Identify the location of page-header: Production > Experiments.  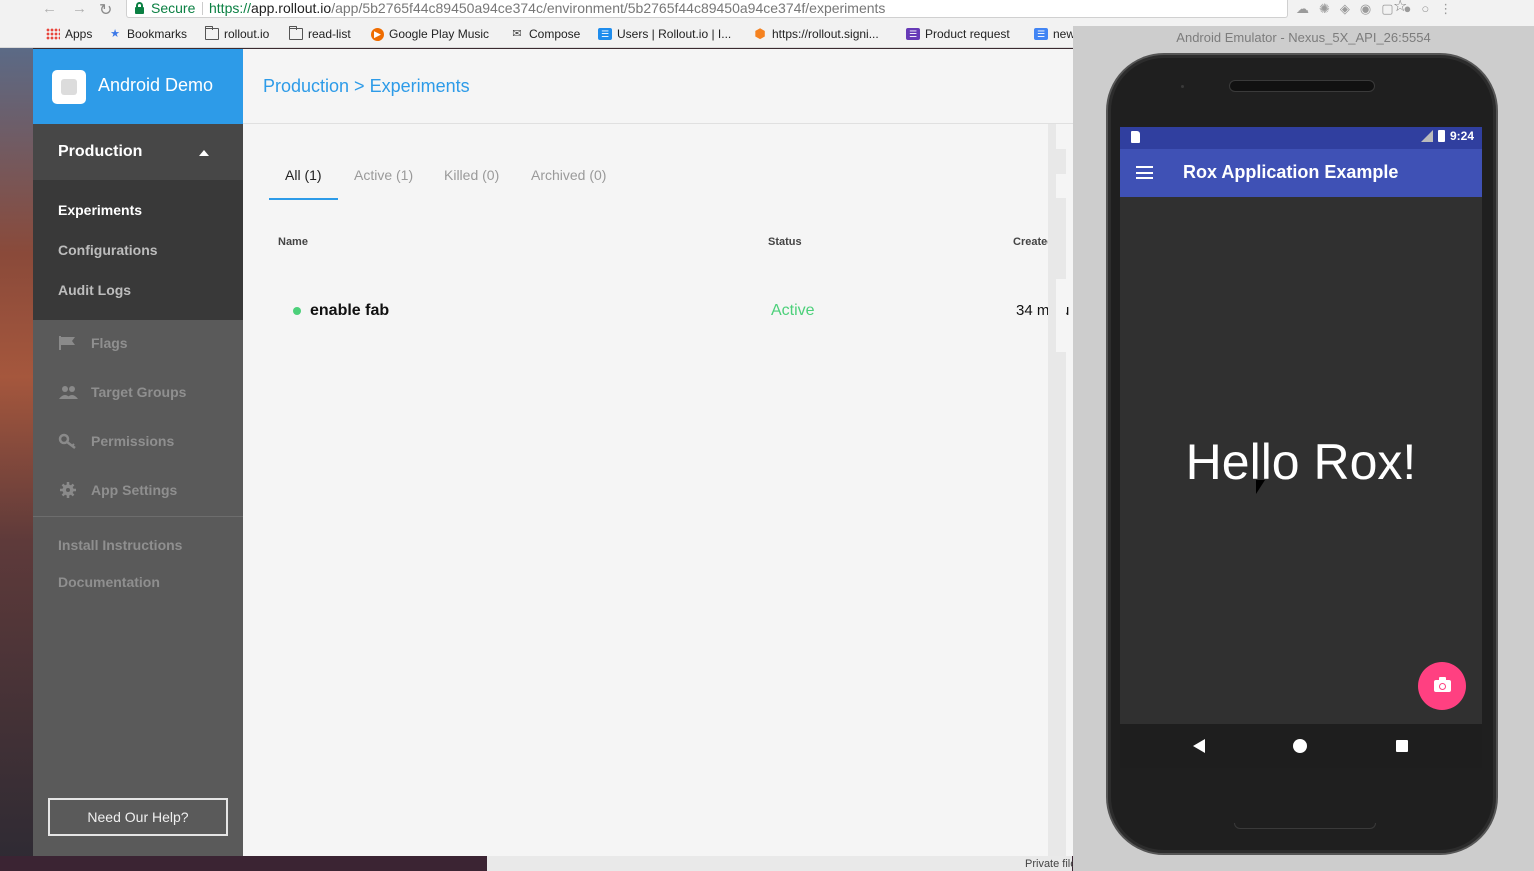
(658, 86).